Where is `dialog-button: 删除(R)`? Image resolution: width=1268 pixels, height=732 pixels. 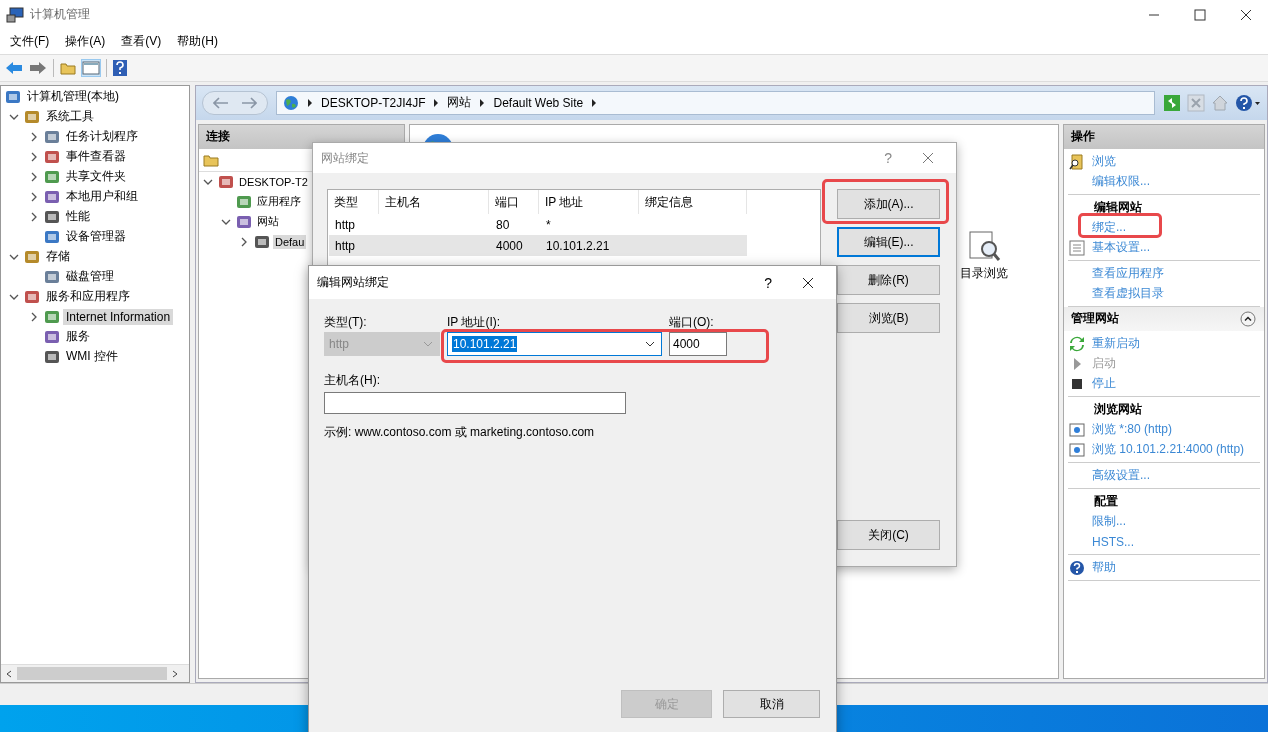 dialog-button: 删除(R) is located at coordinates (888, 280).